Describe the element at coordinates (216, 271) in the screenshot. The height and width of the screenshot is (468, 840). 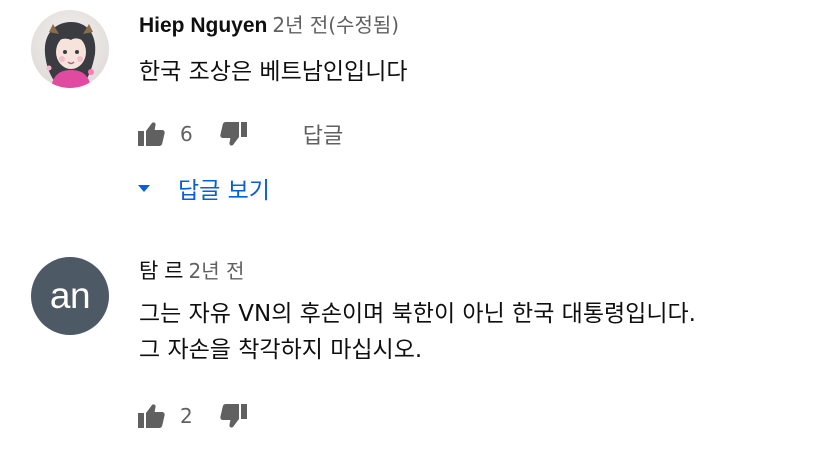
I see `timestamp: 2년 전` at that location.